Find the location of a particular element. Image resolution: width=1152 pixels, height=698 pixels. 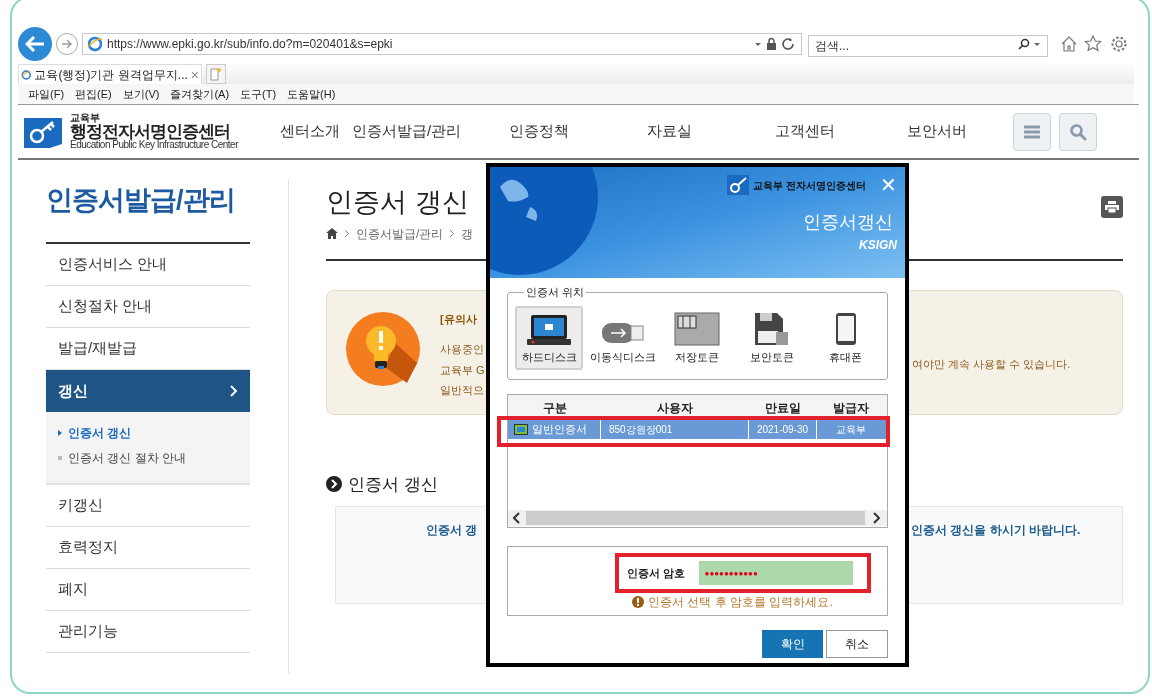

phone-icon is located at coordinates (845, 328).